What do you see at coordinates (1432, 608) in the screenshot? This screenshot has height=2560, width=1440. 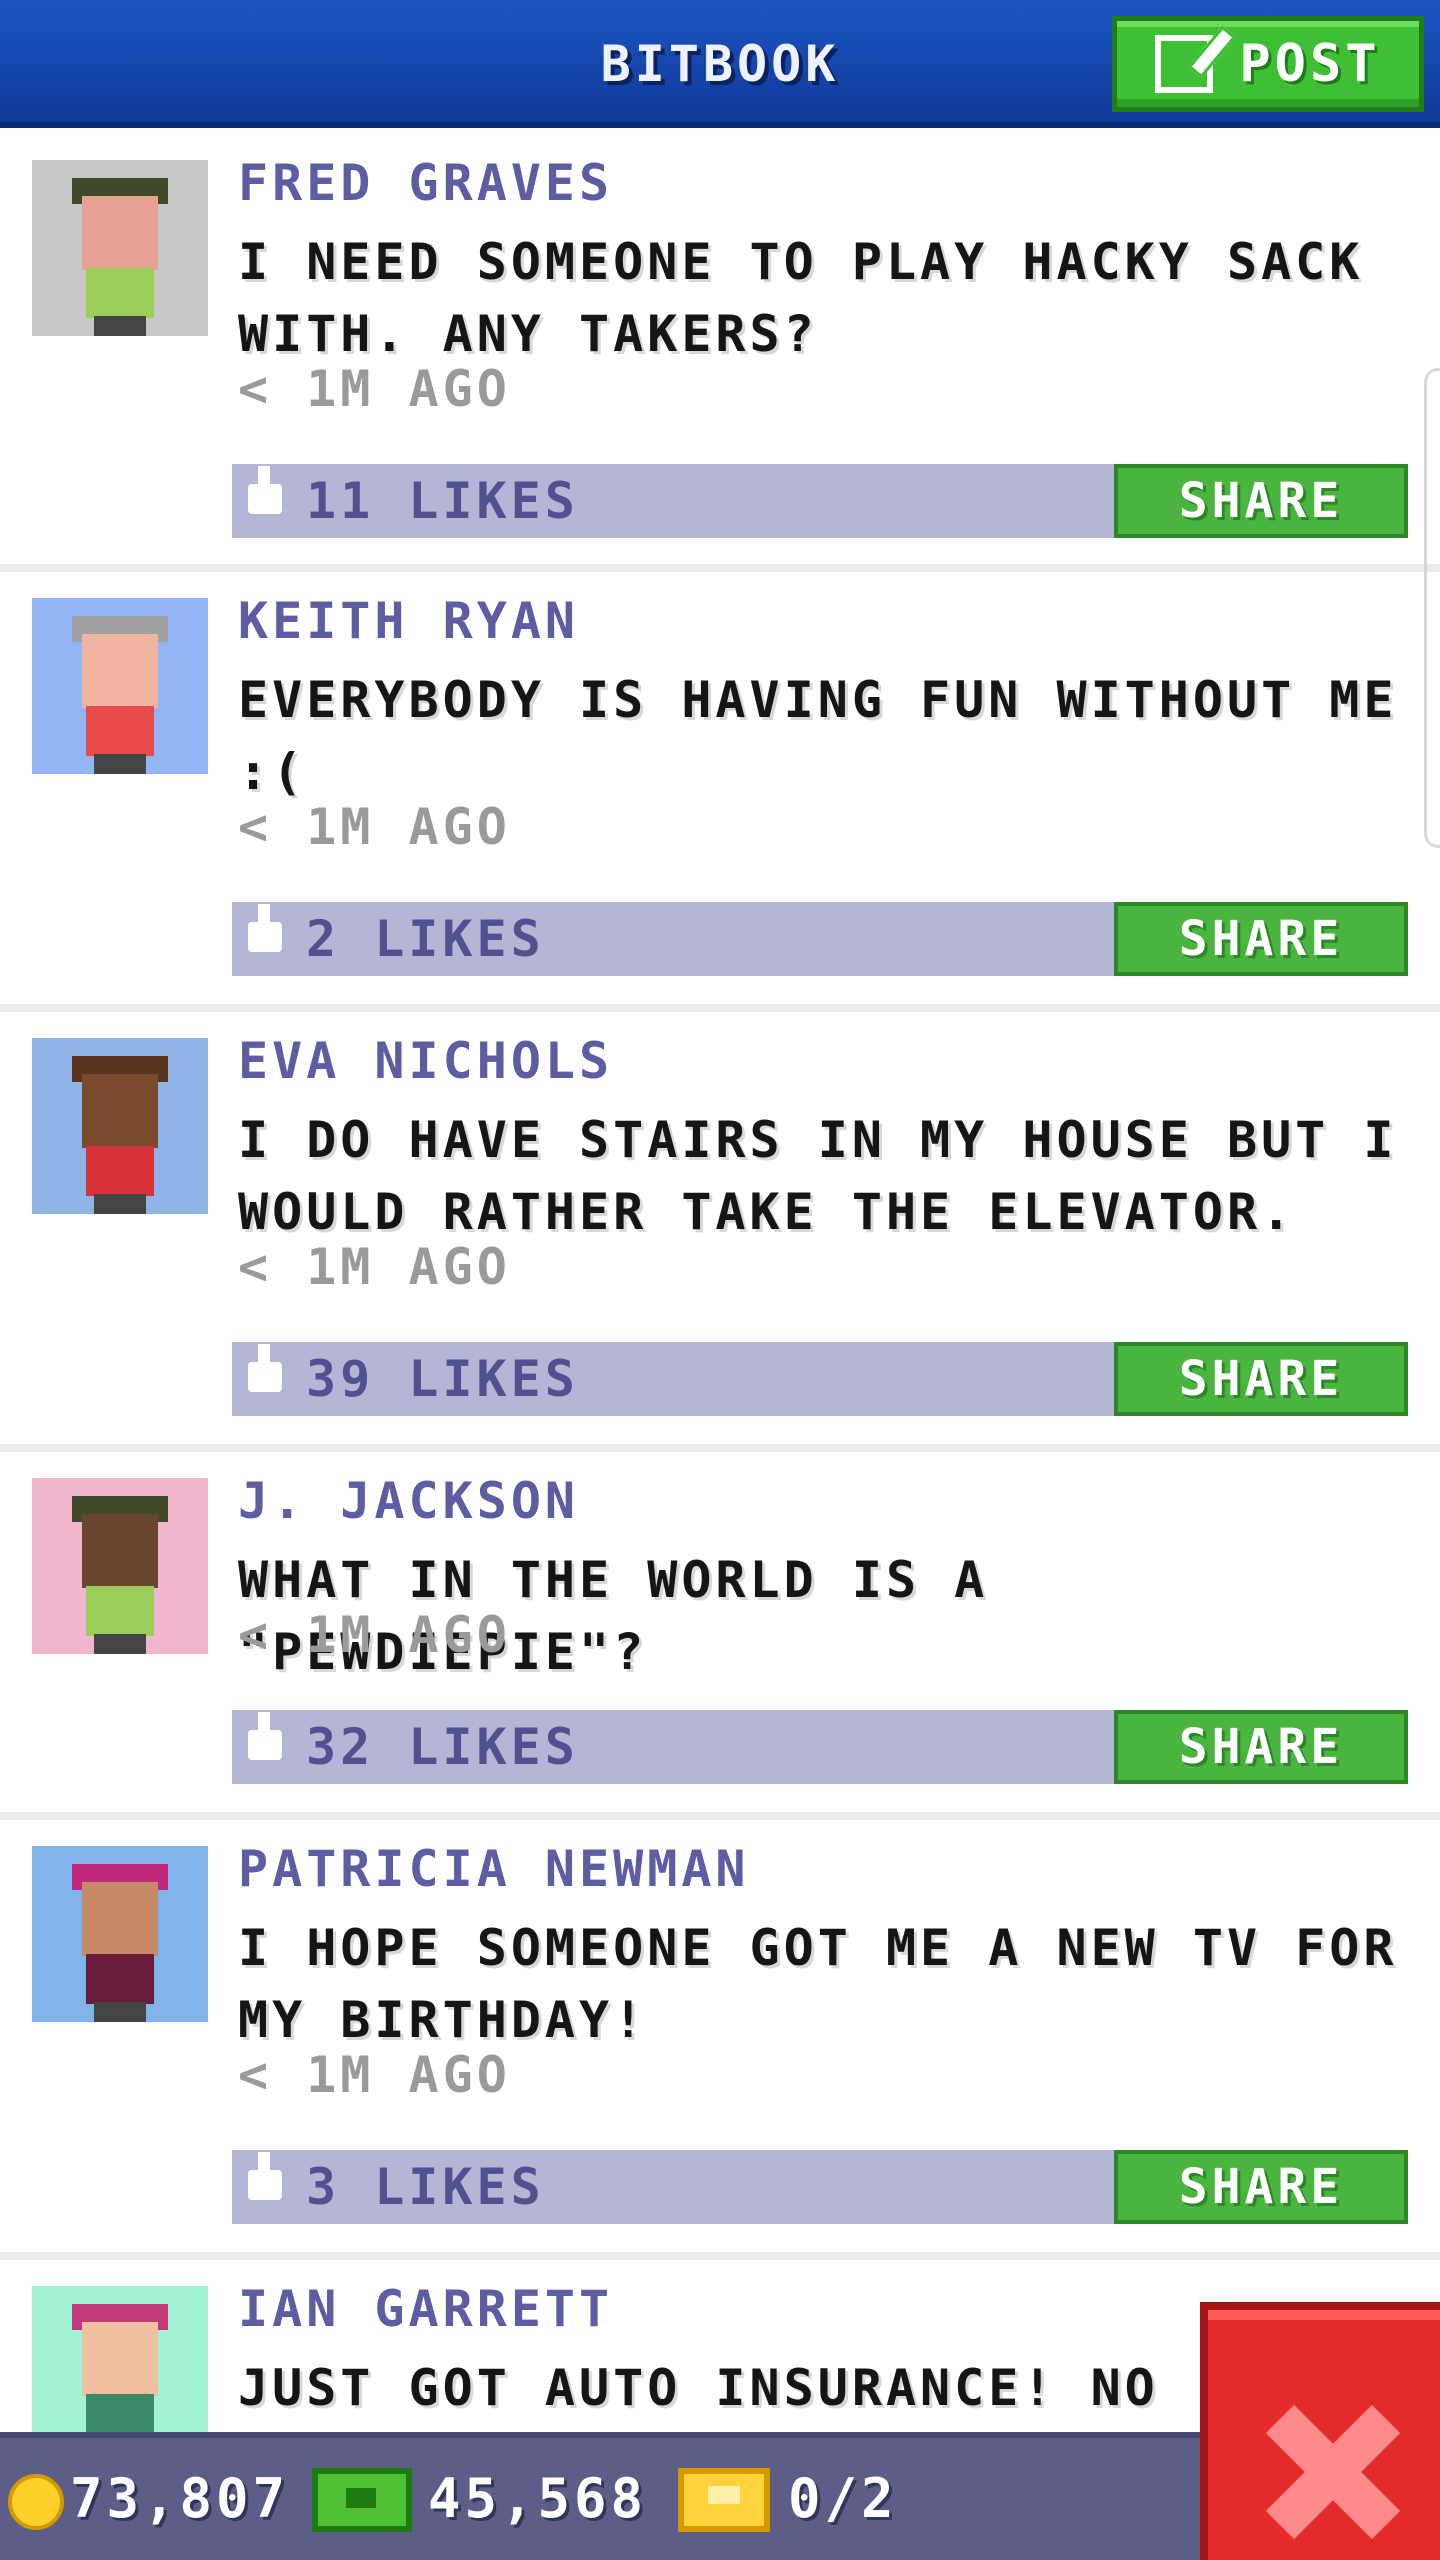 I see `scrollbar` at bounding box center [1432, 608].